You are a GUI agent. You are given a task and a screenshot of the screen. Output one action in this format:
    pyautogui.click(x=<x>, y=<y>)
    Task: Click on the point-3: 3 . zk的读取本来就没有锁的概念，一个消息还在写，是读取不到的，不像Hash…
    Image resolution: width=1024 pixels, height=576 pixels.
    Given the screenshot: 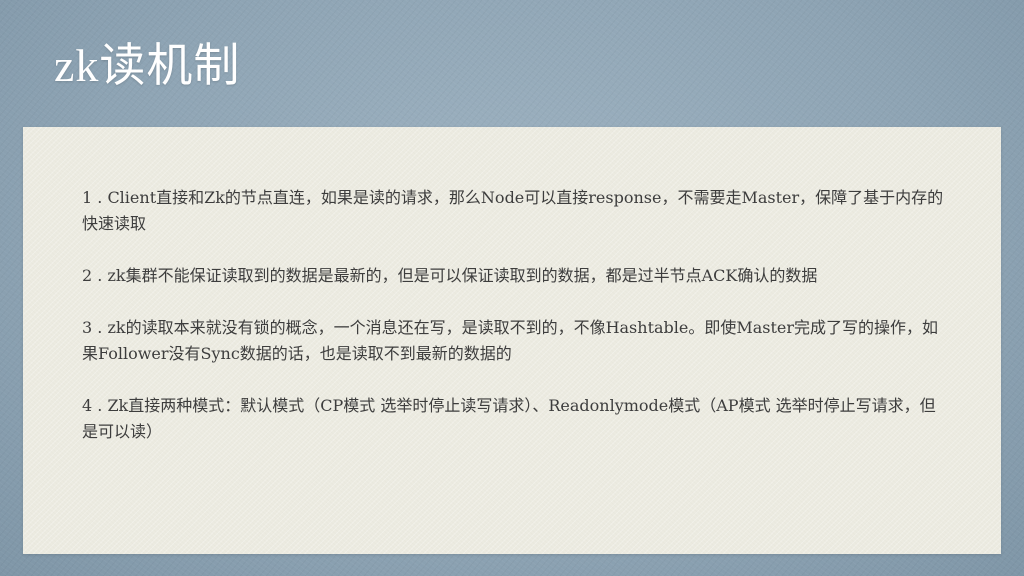 What is the action you would take?
    pyautogui.click(x=510, y=340)
    